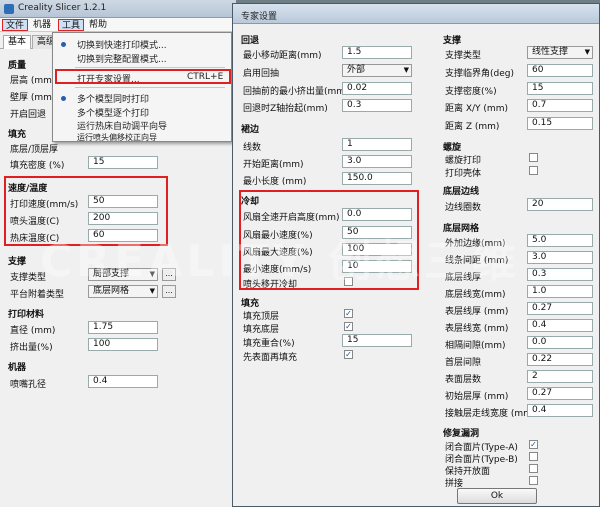 This screenshot has width=600, height=507. What do you see at coordinates (377, 178) in the screenshot?
I see `skirt-min-length-input: 150.0` at bounding box center [377, 178].